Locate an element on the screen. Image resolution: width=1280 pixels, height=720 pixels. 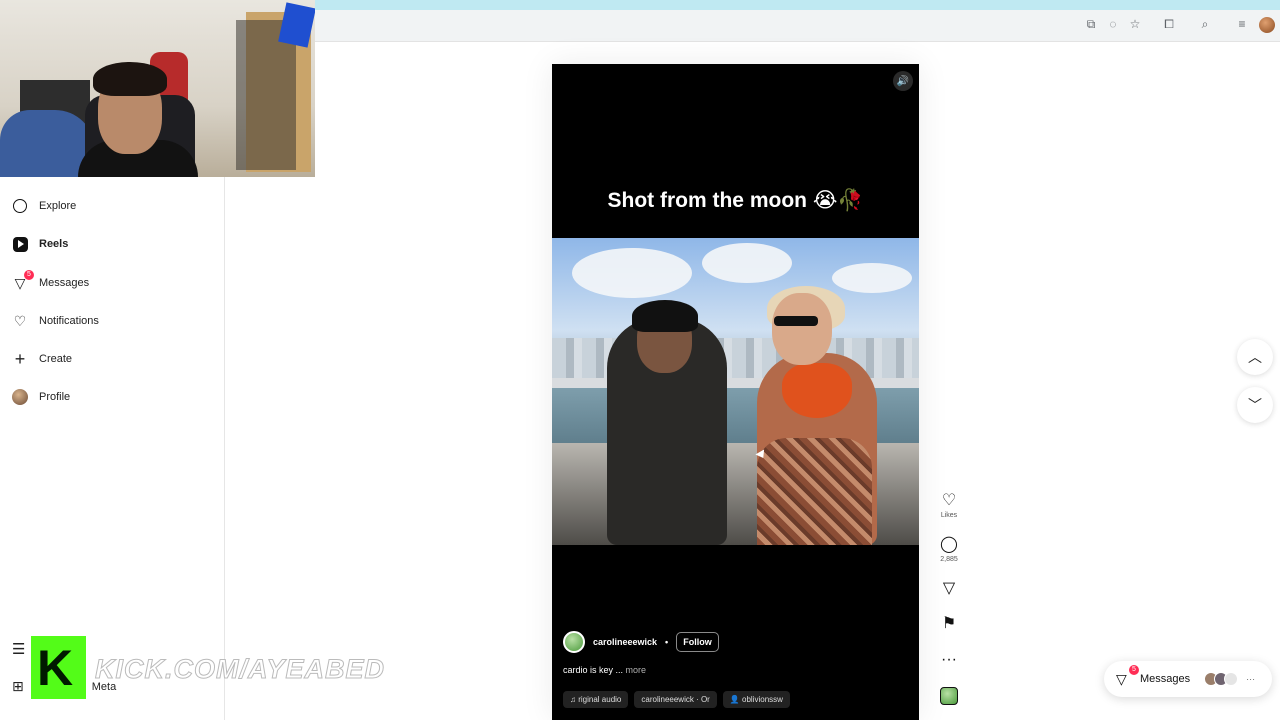
follow-button: Follow is located at coordinates (697, 642).